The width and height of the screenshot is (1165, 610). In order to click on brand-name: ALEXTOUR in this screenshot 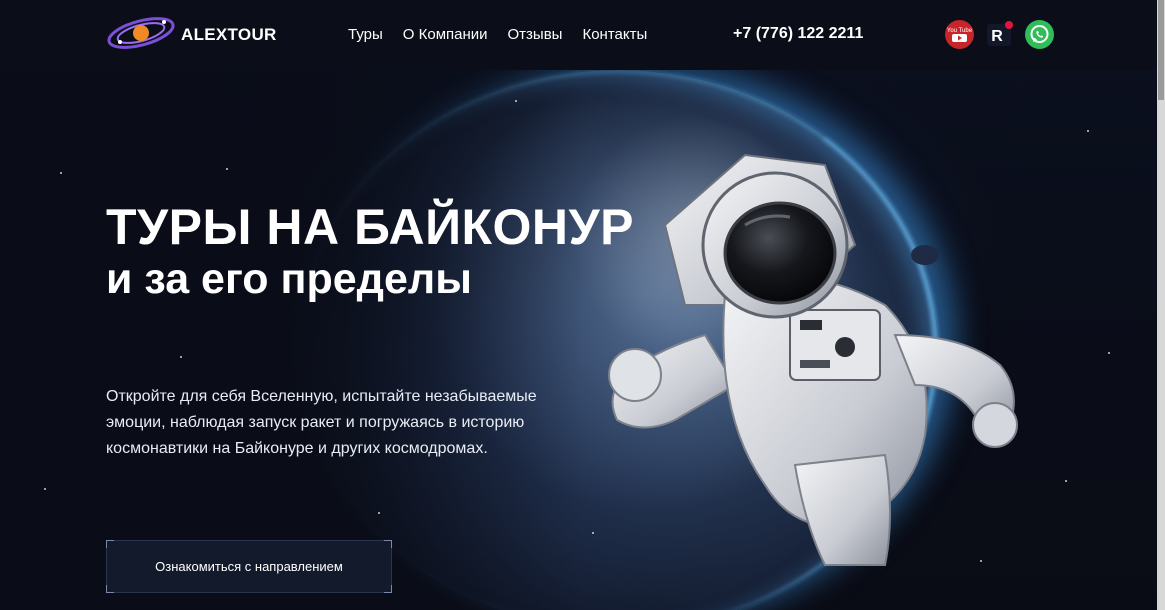, I will do `click(229, 35)`.